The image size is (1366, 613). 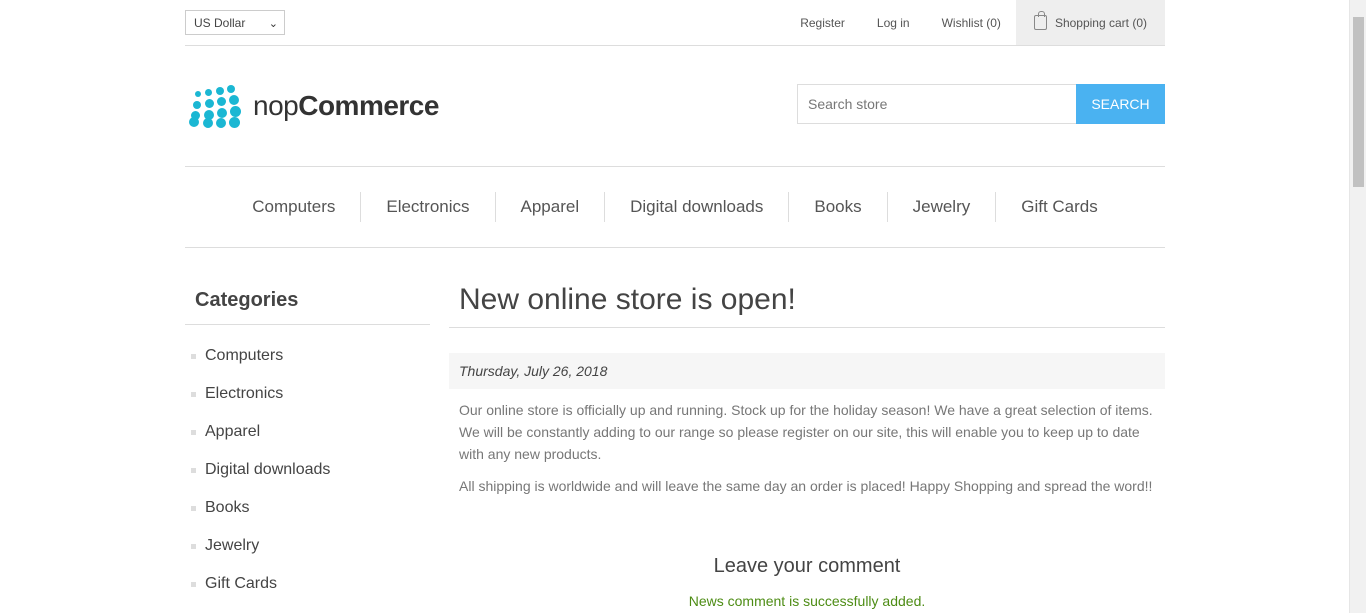 I want to click on search-input: Search store, so click(x=936, y=104).